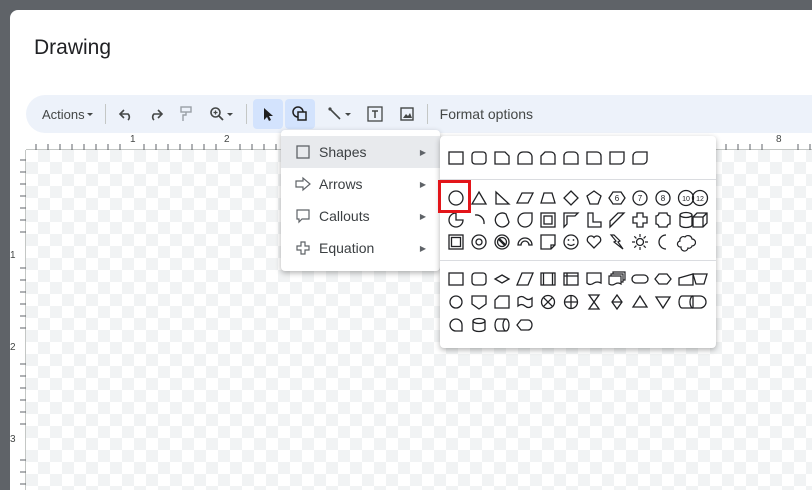 The width and height of the screenshot is (812, 490). Describe the element at coordinates (663, 198) in the screenshot. I see `octagon-shape-icon: 8` at that location.